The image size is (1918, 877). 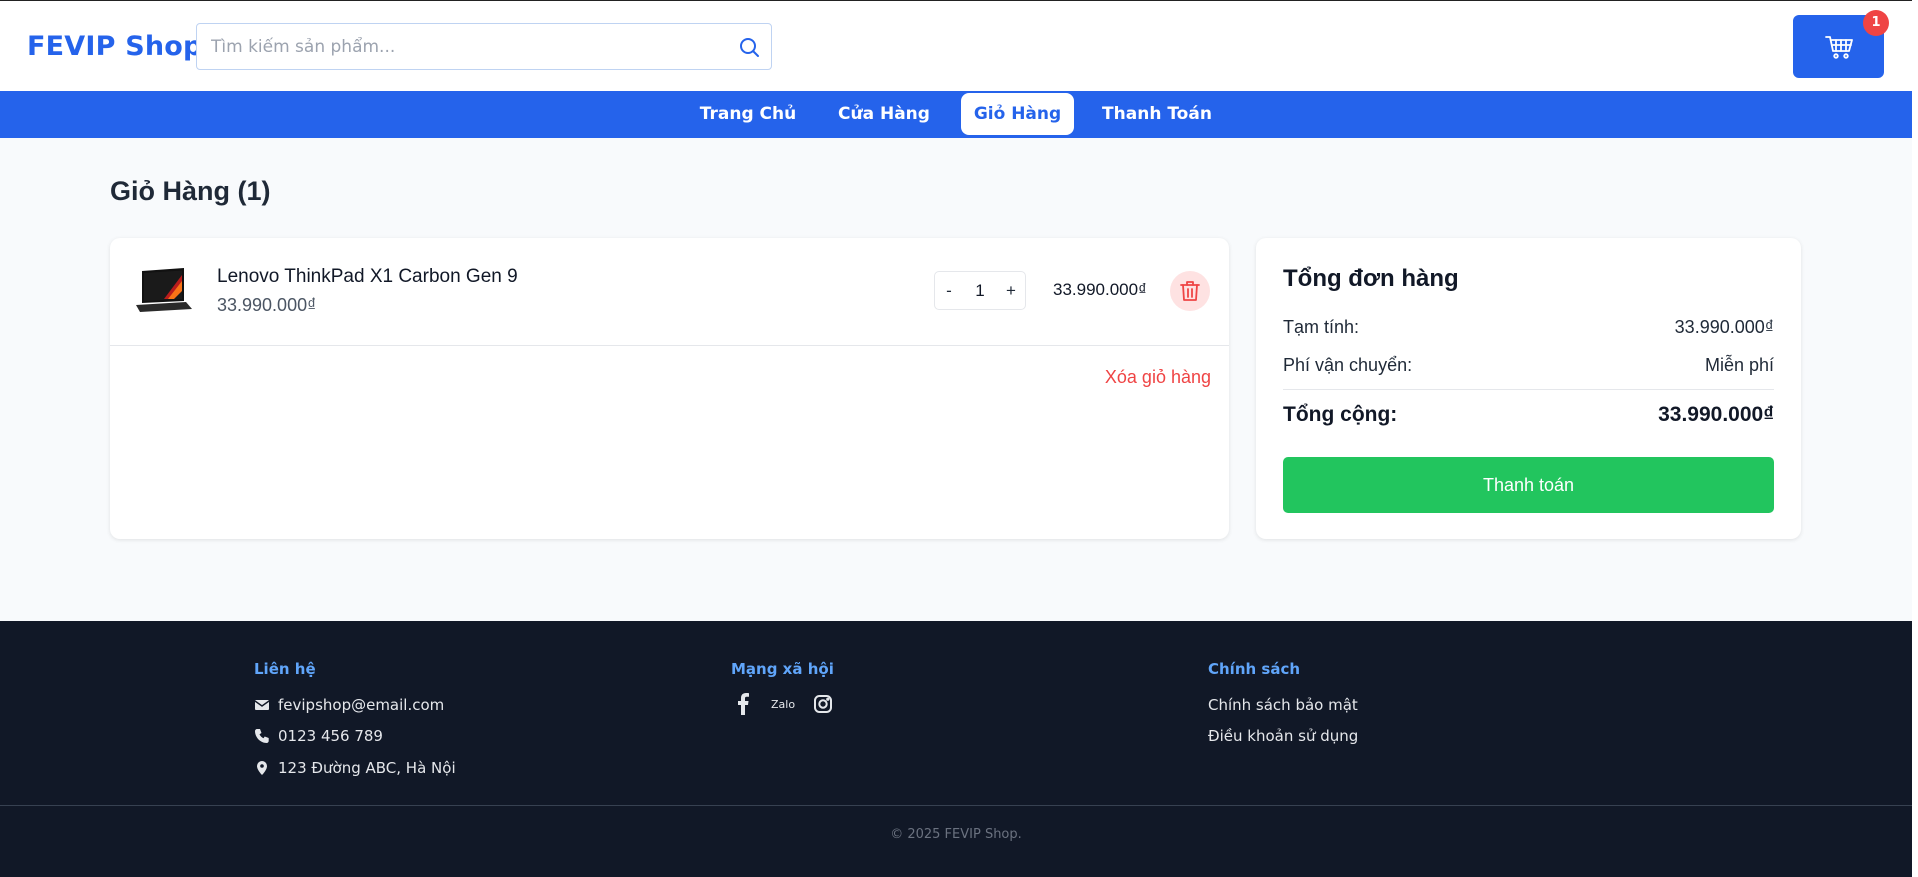 What do you see at coordinates (1158, 377) in the screenshot?
I see `clear-cart-button: Xóa giỏ hàng` at bounding box center [1158, 377].